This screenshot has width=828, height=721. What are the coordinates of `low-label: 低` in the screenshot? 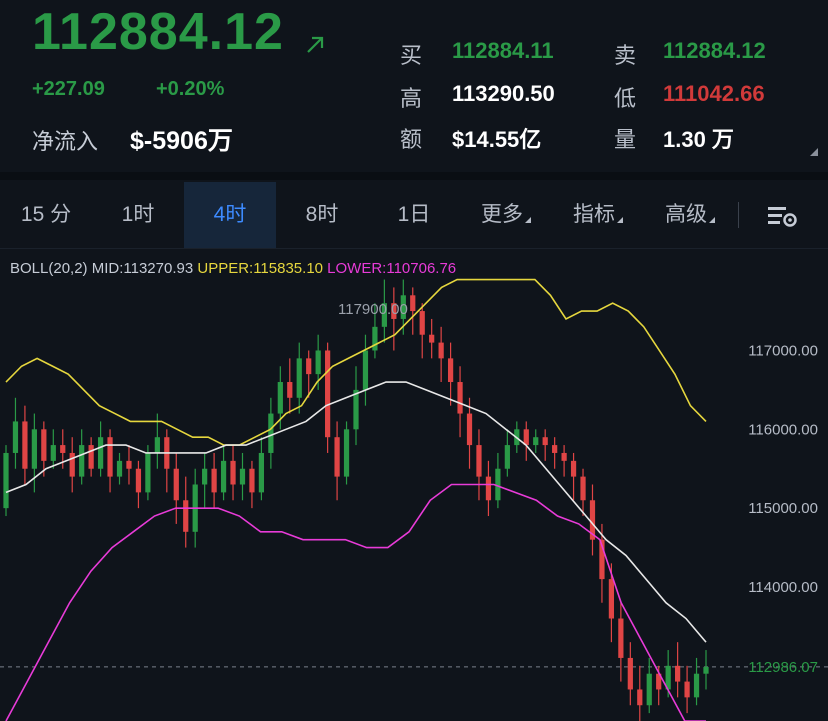 It's located at (625, 98).